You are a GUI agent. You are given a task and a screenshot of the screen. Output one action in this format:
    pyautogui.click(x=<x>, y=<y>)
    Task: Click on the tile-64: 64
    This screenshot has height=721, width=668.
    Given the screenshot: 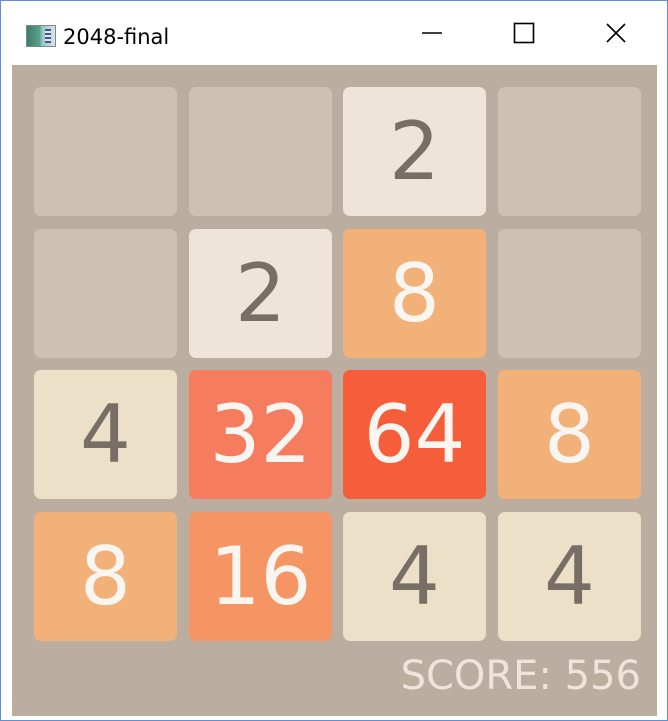 What is the action you would take?
    pyautogui.click(x=414, y=434)
    